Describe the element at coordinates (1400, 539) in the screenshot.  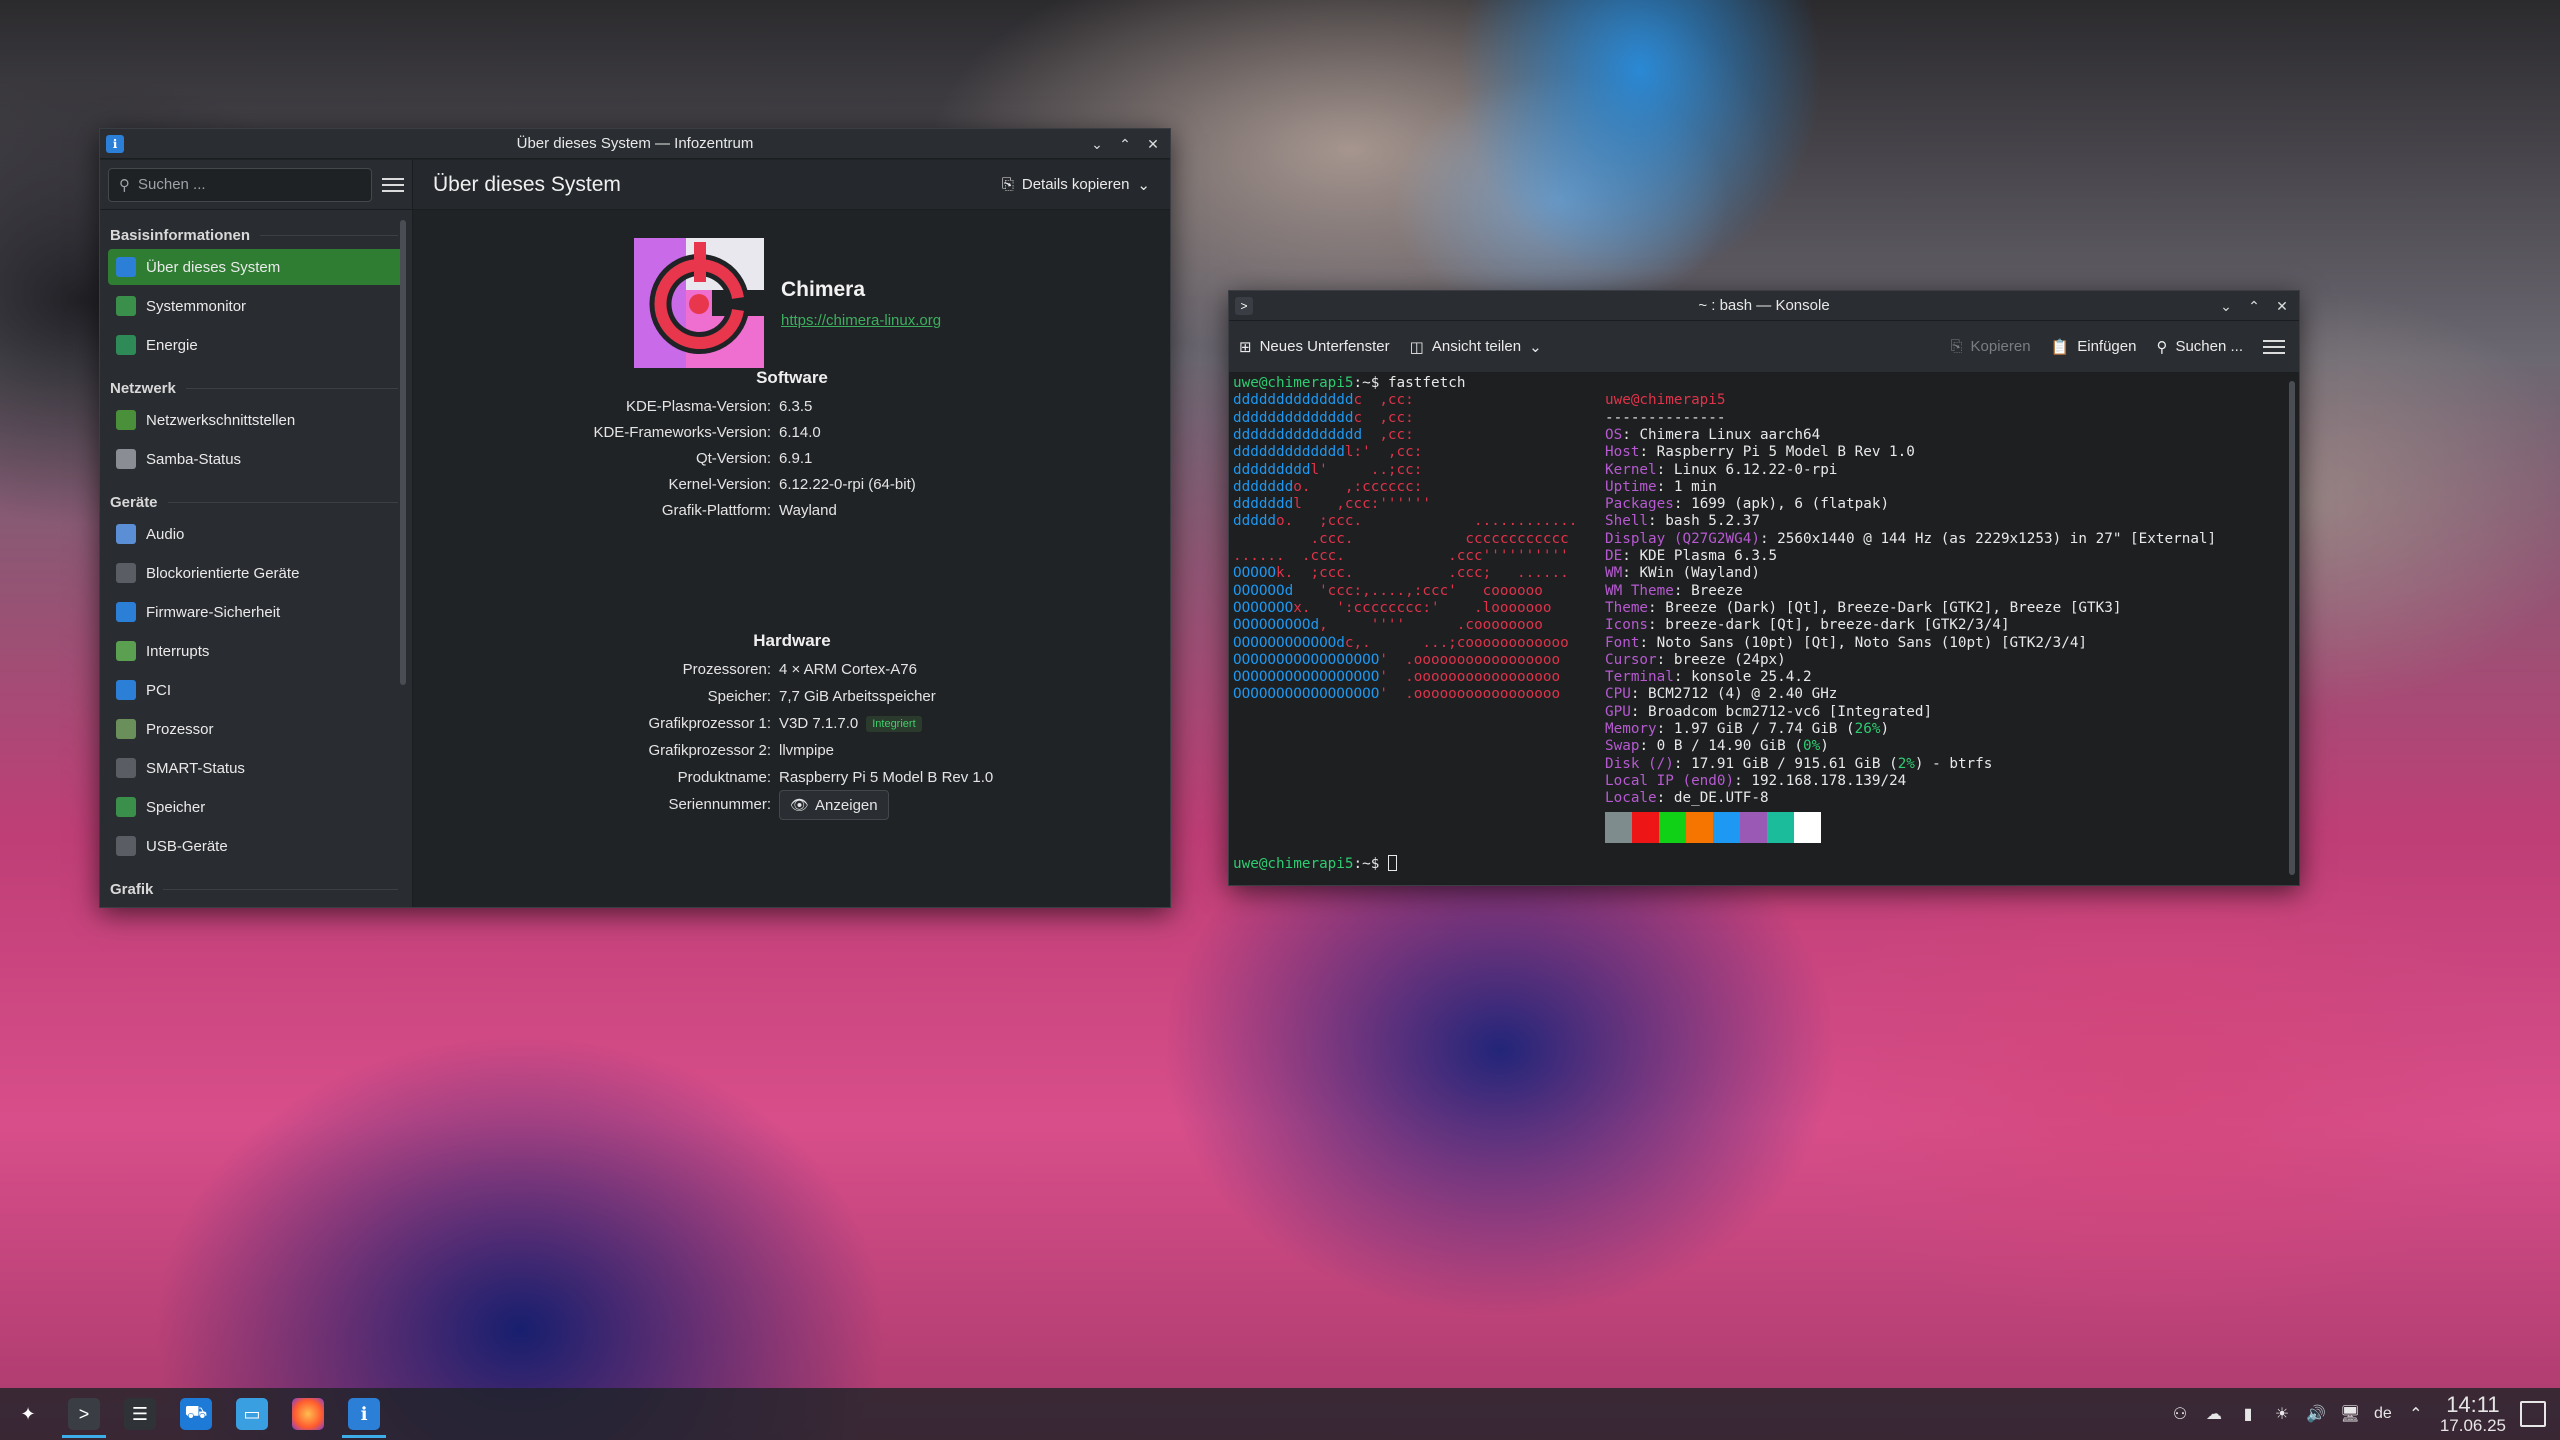
I see `terminal-line: .ccc. cccccccccccc` at that location.